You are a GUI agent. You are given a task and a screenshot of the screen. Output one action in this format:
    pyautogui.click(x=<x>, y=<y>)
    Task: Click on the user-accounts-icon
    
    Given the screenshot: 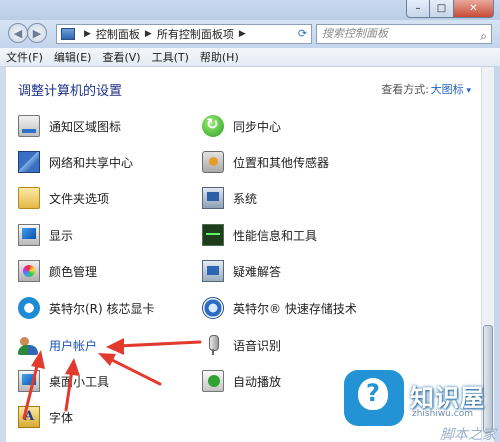 What is the action you would take?
    pyautogui.click(x=29, y=345)
    